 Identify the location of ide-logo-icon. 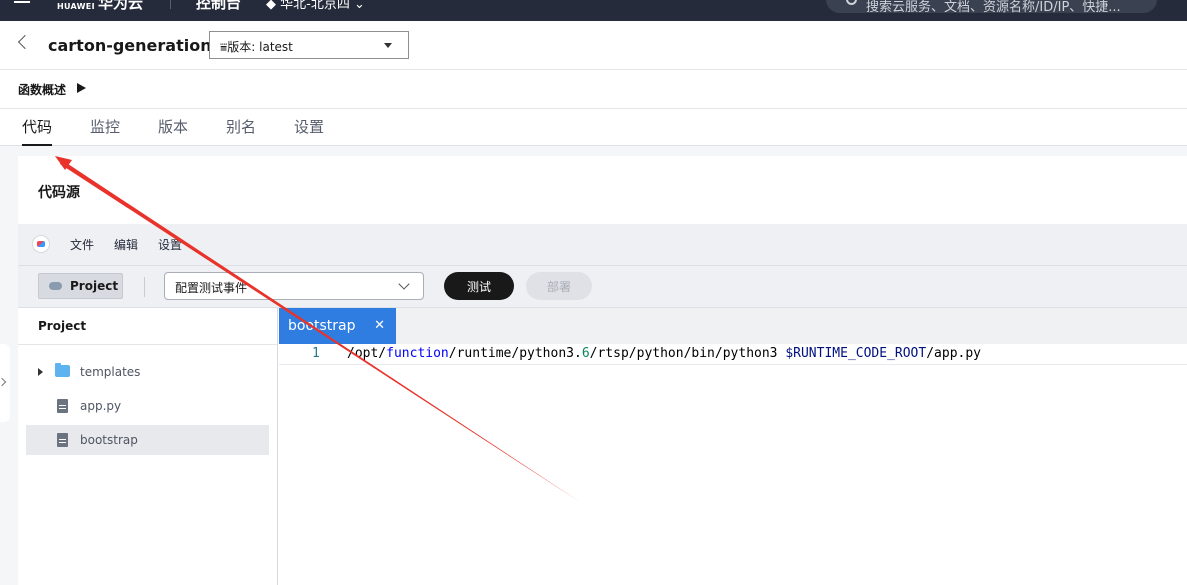
(41, 244).